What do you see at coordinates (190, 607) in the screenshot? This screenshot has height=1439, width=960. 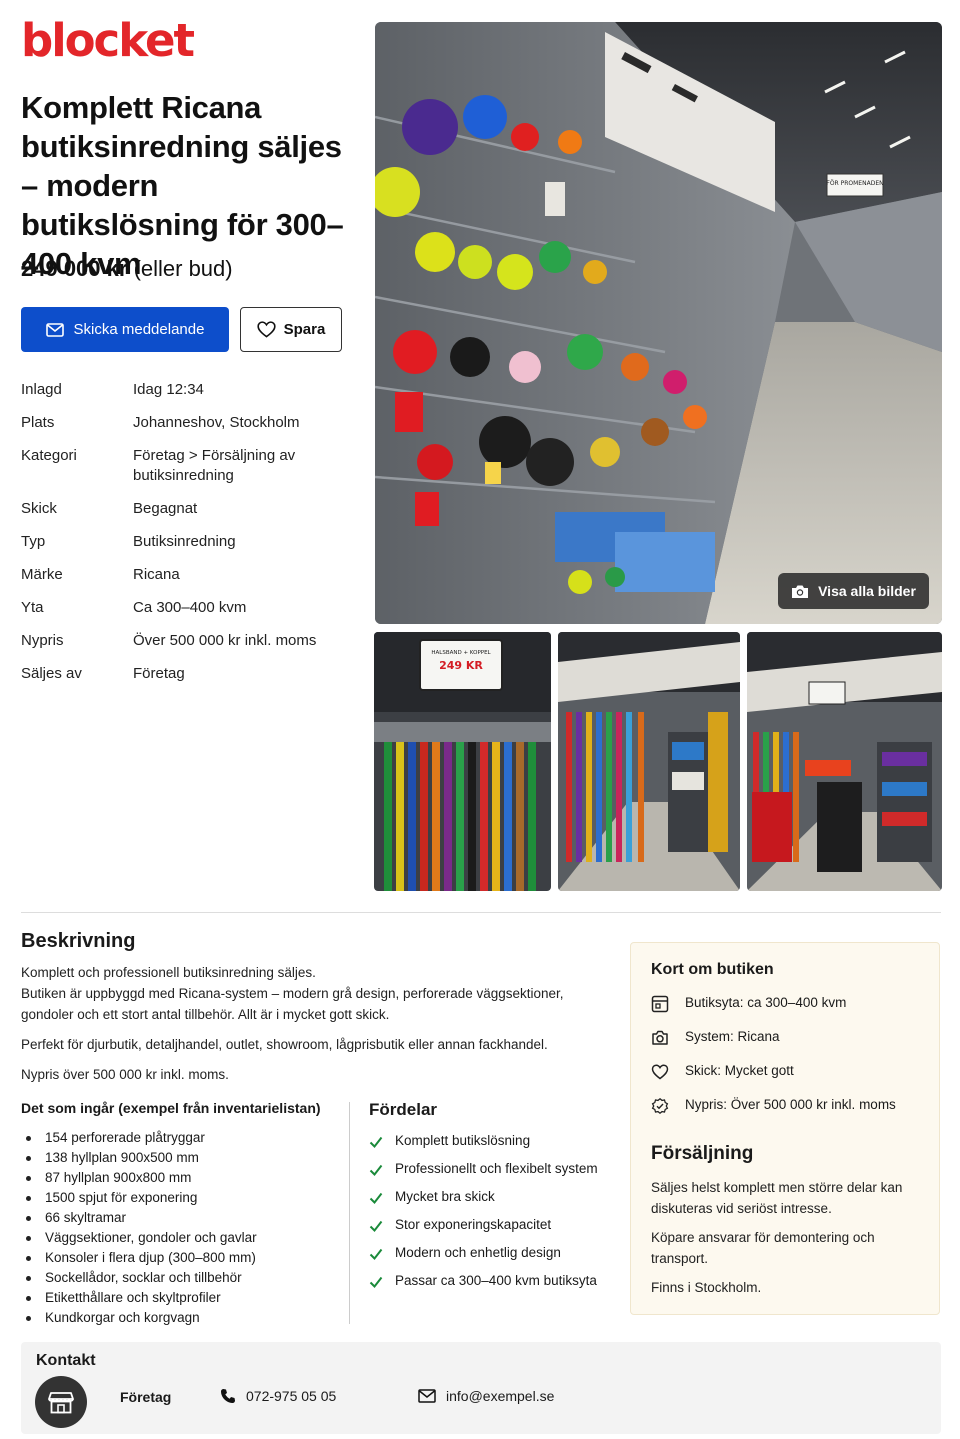 I see `detail-value: Ca 300–400 kvm` at bounding box center [190, 607].